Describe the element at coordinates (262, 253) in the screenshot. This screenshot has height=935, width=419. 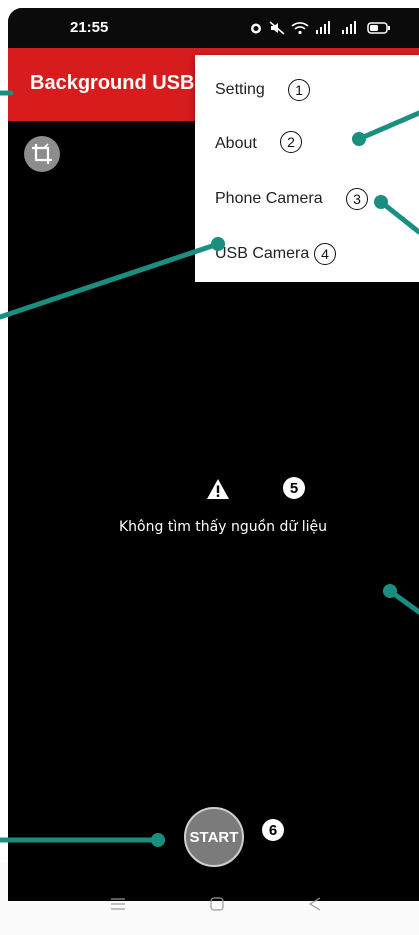
I see `menu-item-label: USB Camera` at that location.